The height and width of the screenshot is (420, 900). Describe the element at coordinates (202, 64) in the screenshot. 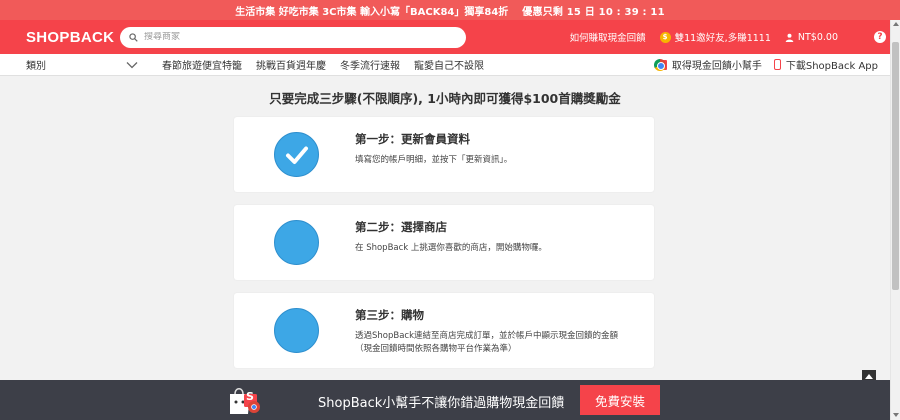

I see `nav-link-spring-travel: 春節旅遊便宜特籠` at that location.